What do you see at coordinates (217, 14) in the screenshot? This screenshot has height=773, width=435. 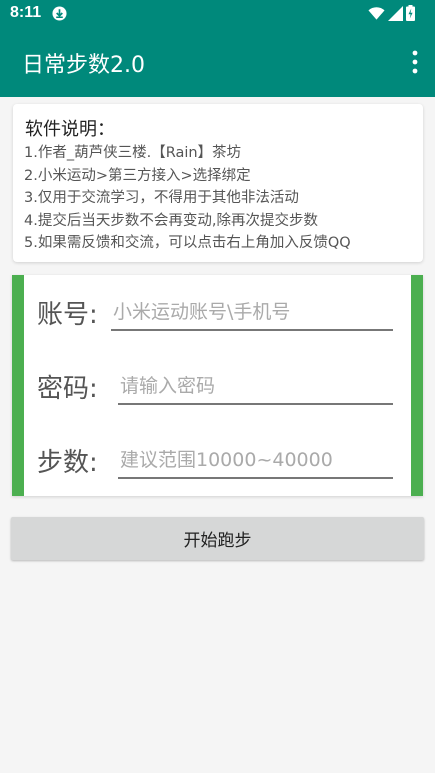 I see `status-bar: 8:11` at bounding box center [217, 14].